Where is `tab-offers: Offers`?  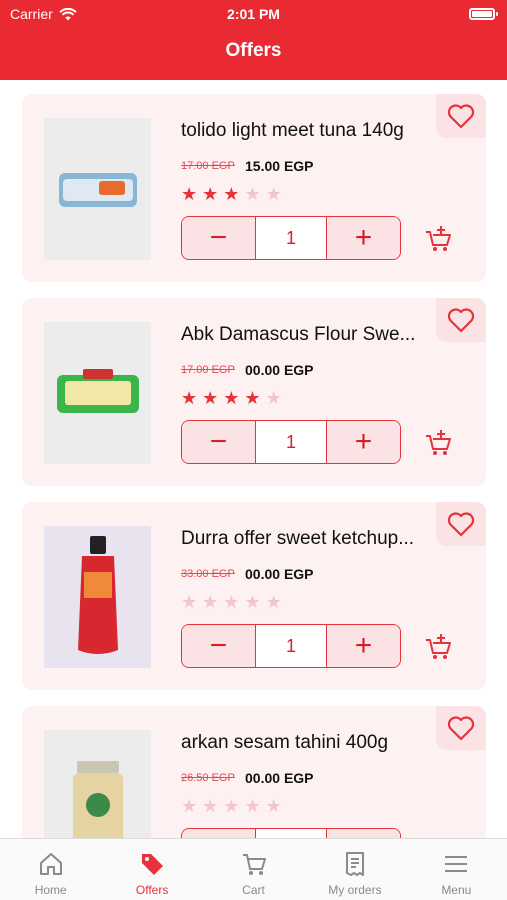
tab-offers: Offers is located at coordinates (151, 869).